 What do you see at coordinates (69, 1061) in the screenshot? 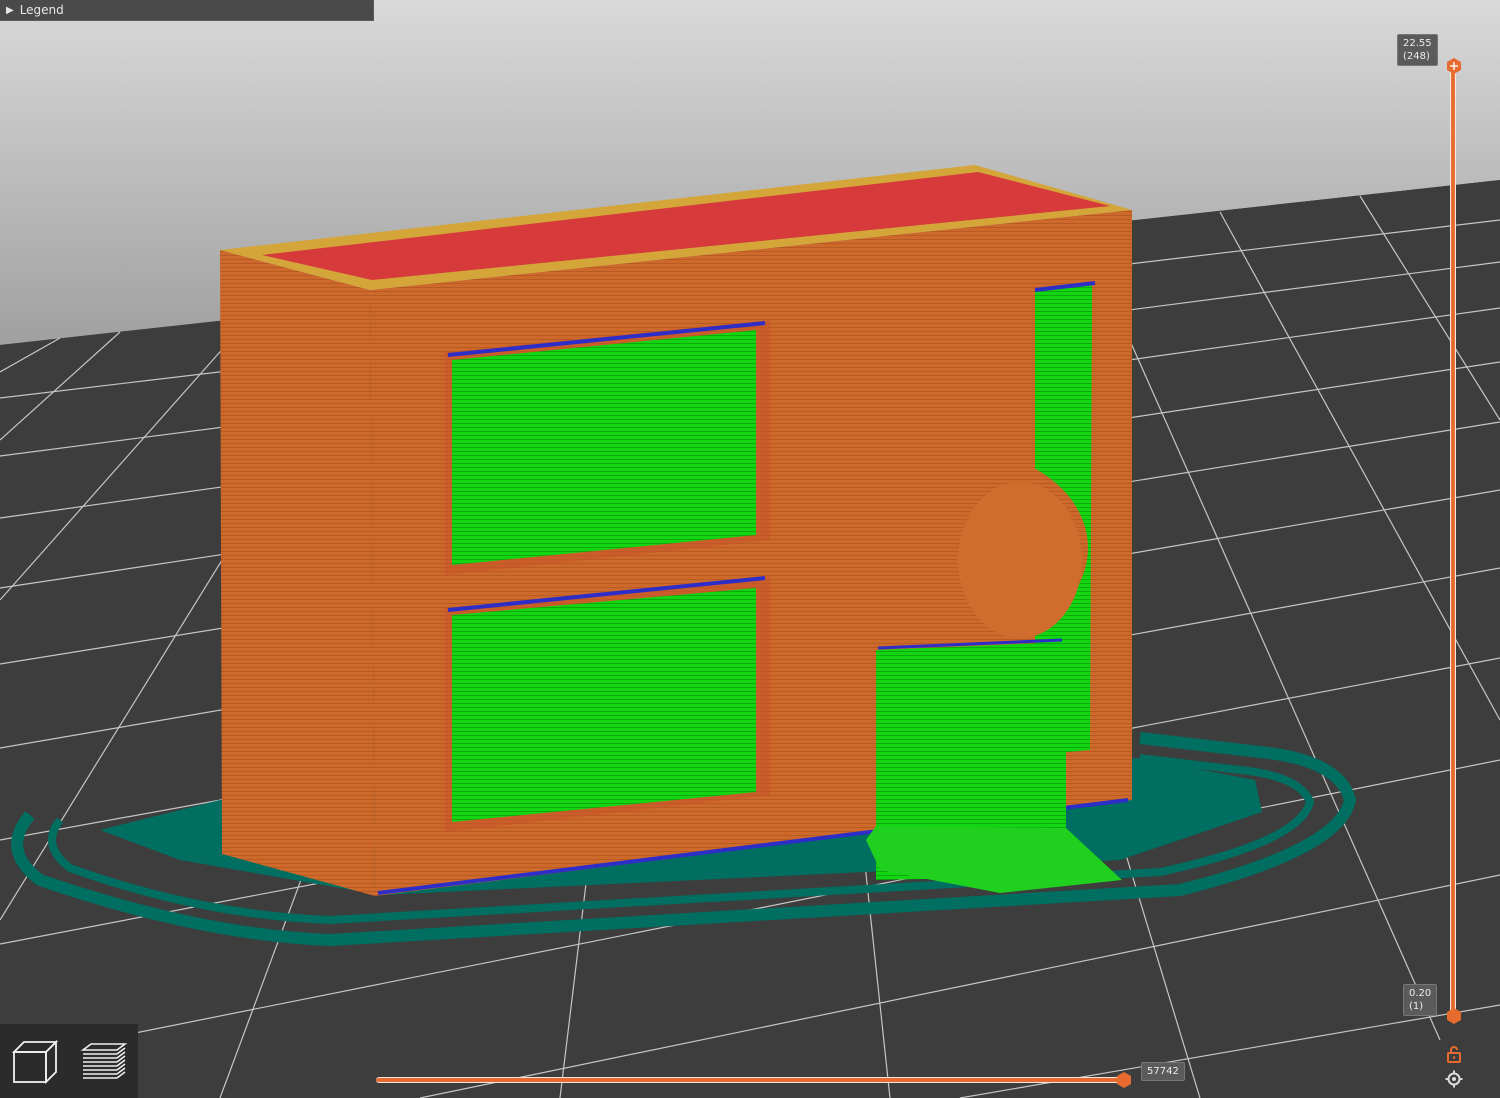
I see `view-mode-buttons` at bounding box center [69, 1061].